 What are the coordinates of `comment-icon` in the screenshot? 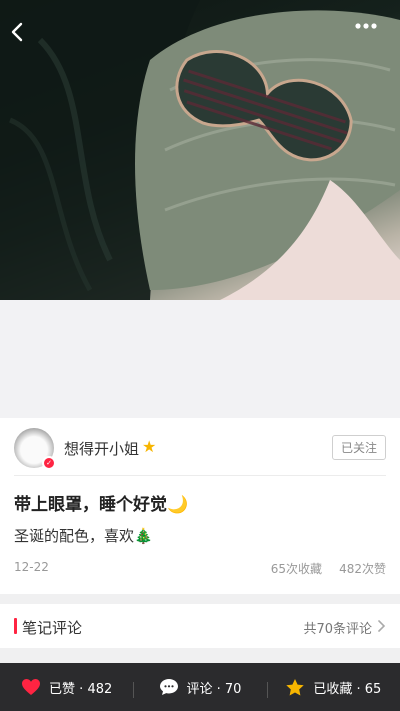 It's located at (168, 687).